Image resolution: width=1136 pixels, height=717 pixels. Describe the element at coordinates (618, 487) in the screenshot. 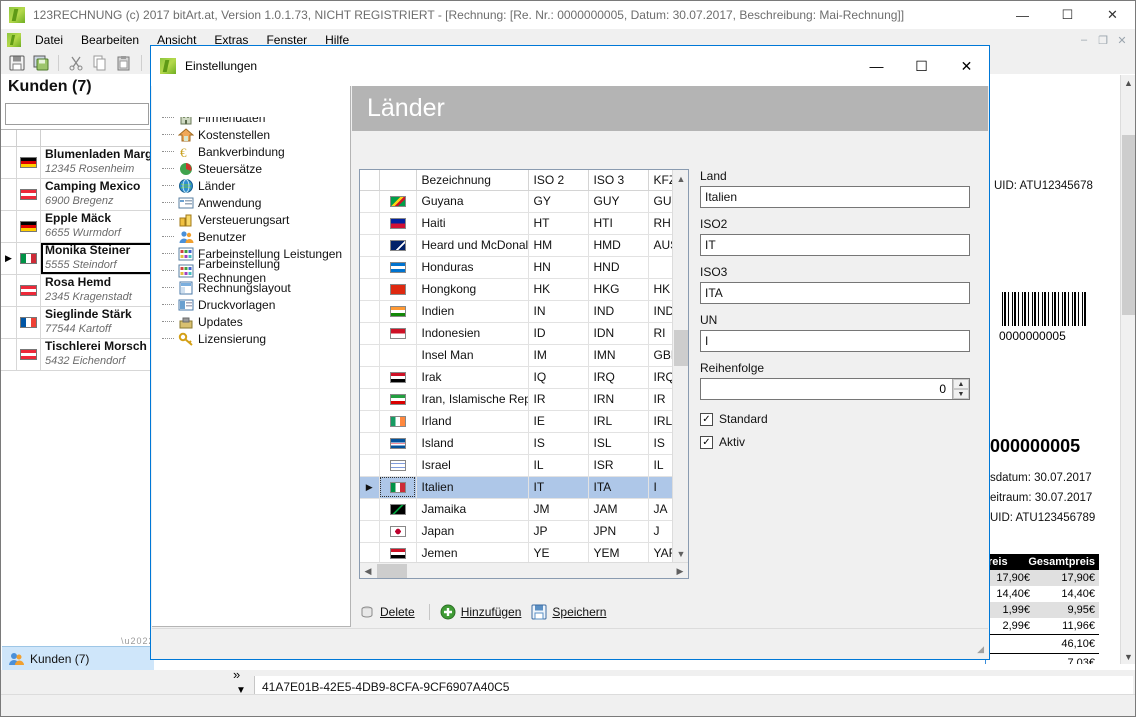

I see `cell-iso3: ITA` at that location.